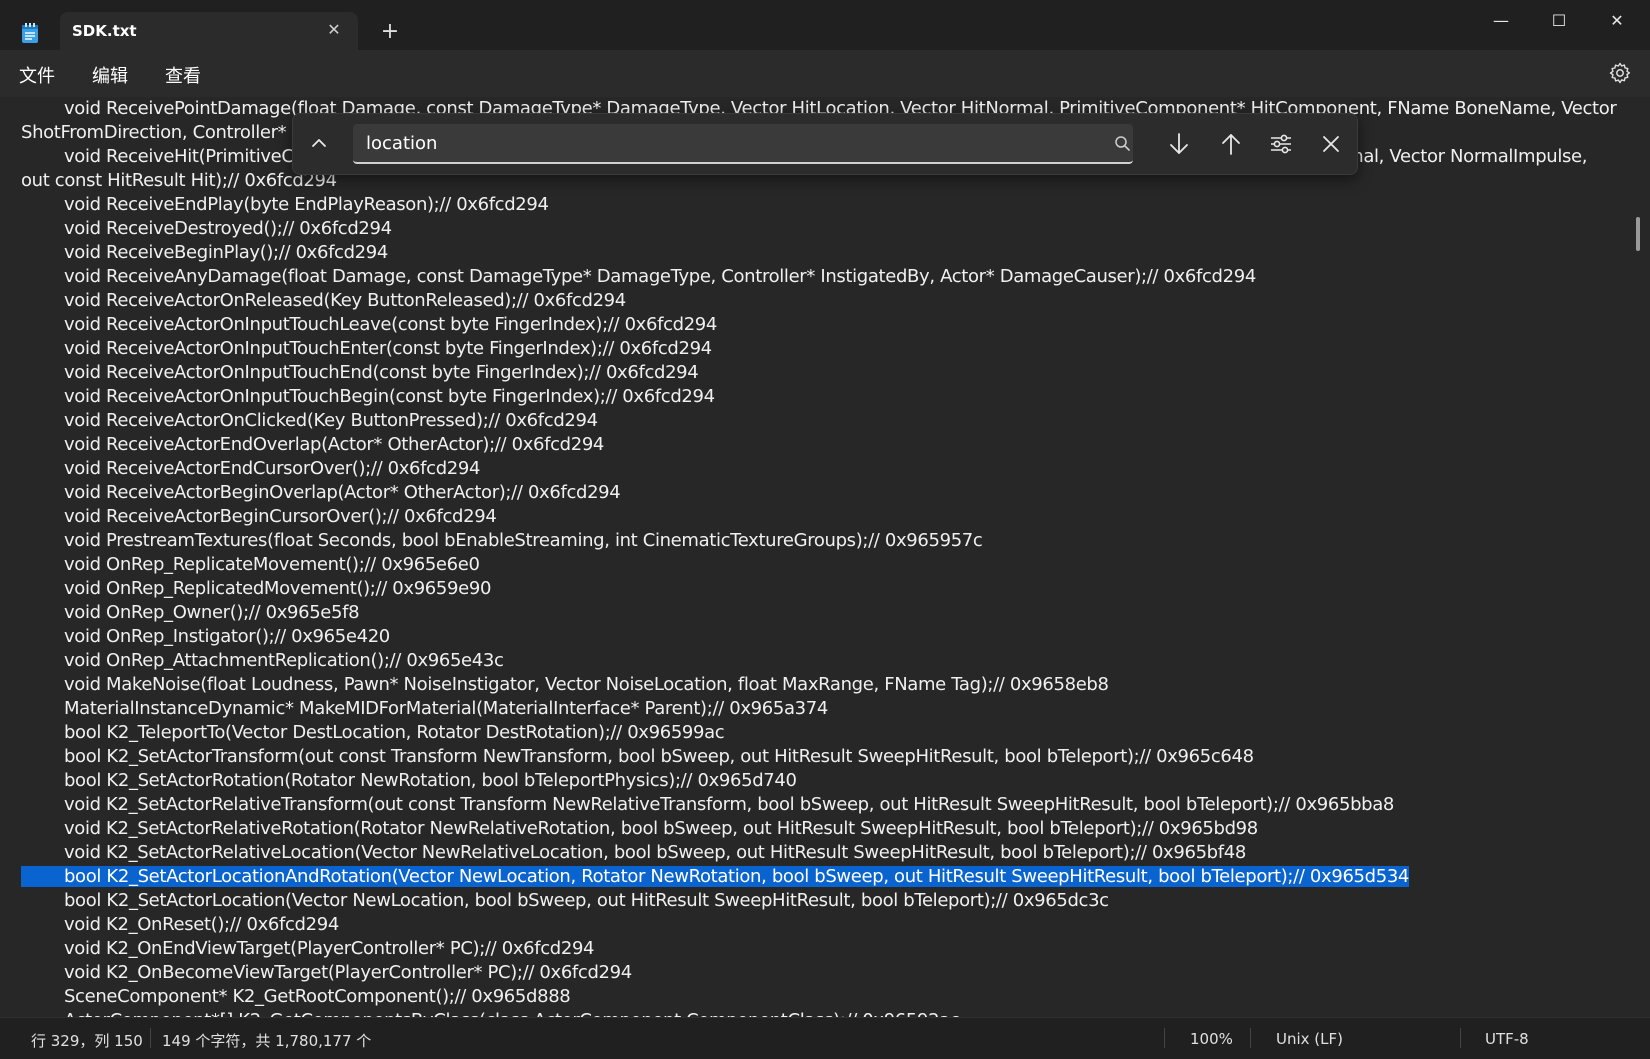 The image size is (1650, 1059). I want to click on new-tab-button: +, so click(390, 32).